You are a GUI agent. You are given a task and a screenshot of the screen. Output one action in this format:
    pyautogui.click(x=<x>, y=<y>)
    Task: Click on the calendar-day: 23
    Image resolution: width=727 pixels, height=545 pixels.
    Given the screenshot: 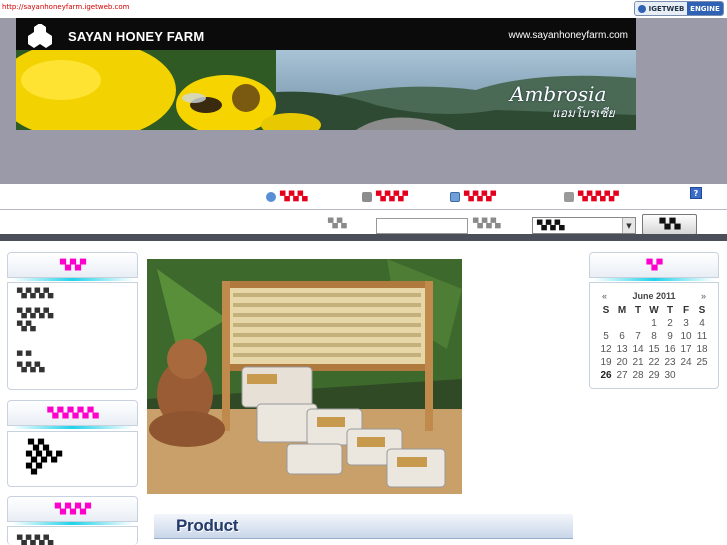 What is the action you would take?
    pyautogui.click(x=670, y=362)
    